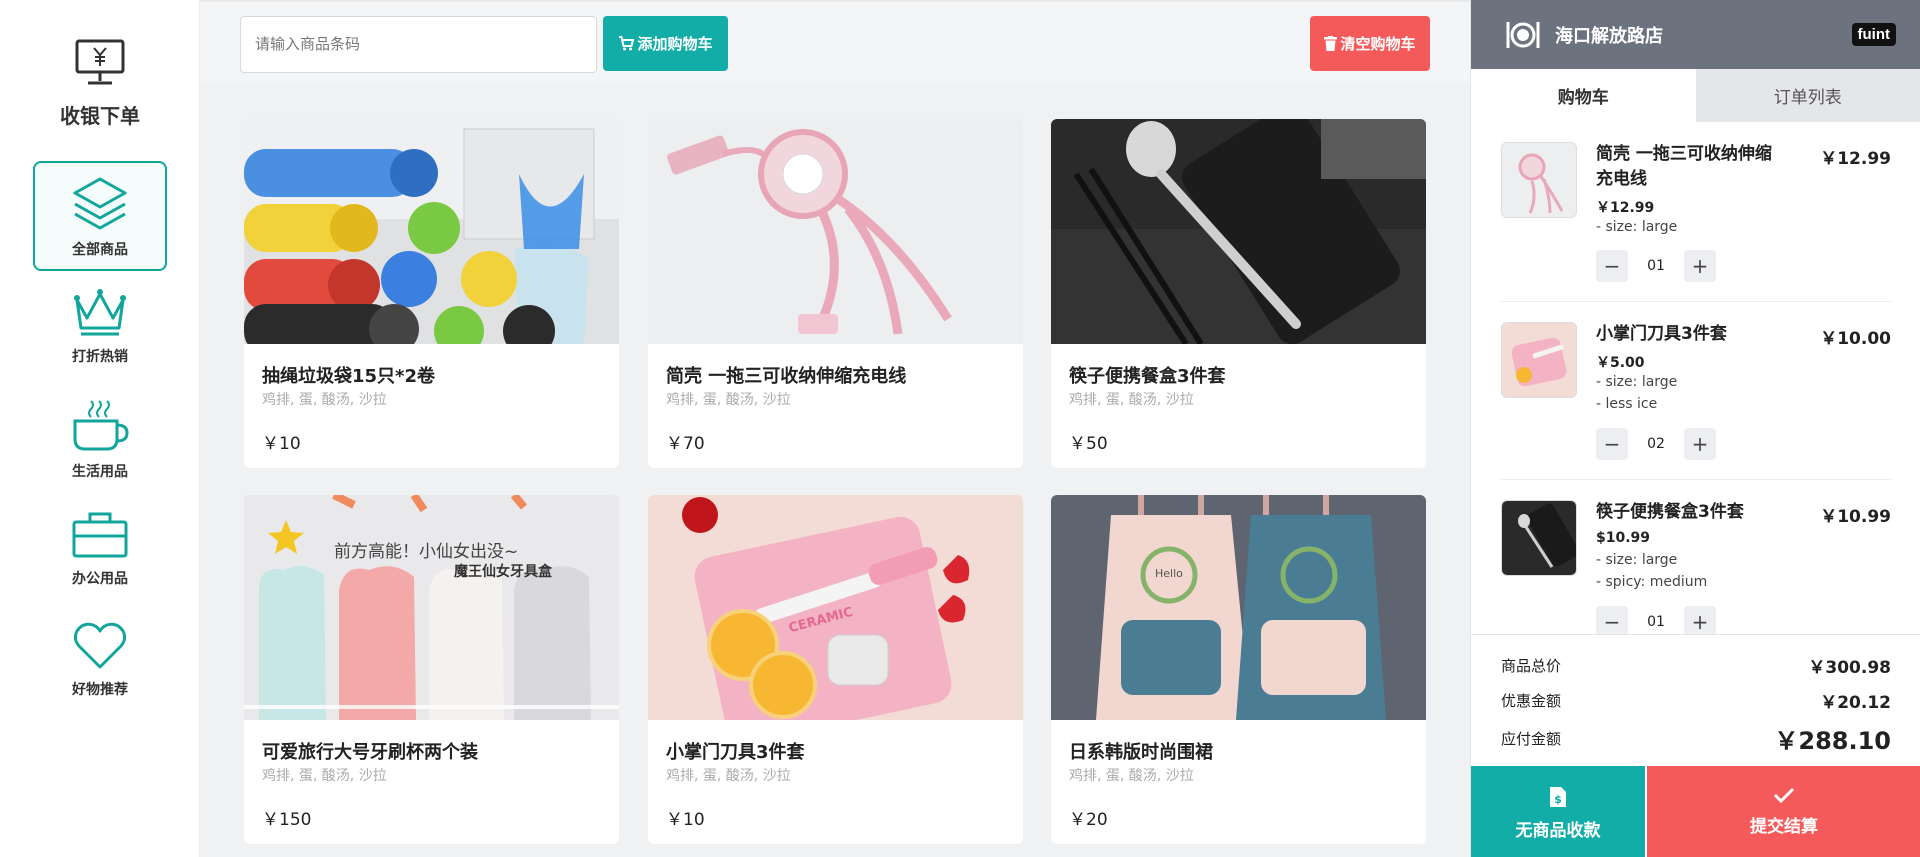 The image size is (1920, 857). Describe the element at coordinates (1855, 159) in the screenshot. I see `cart-item-total: ￥12.99` at that location.